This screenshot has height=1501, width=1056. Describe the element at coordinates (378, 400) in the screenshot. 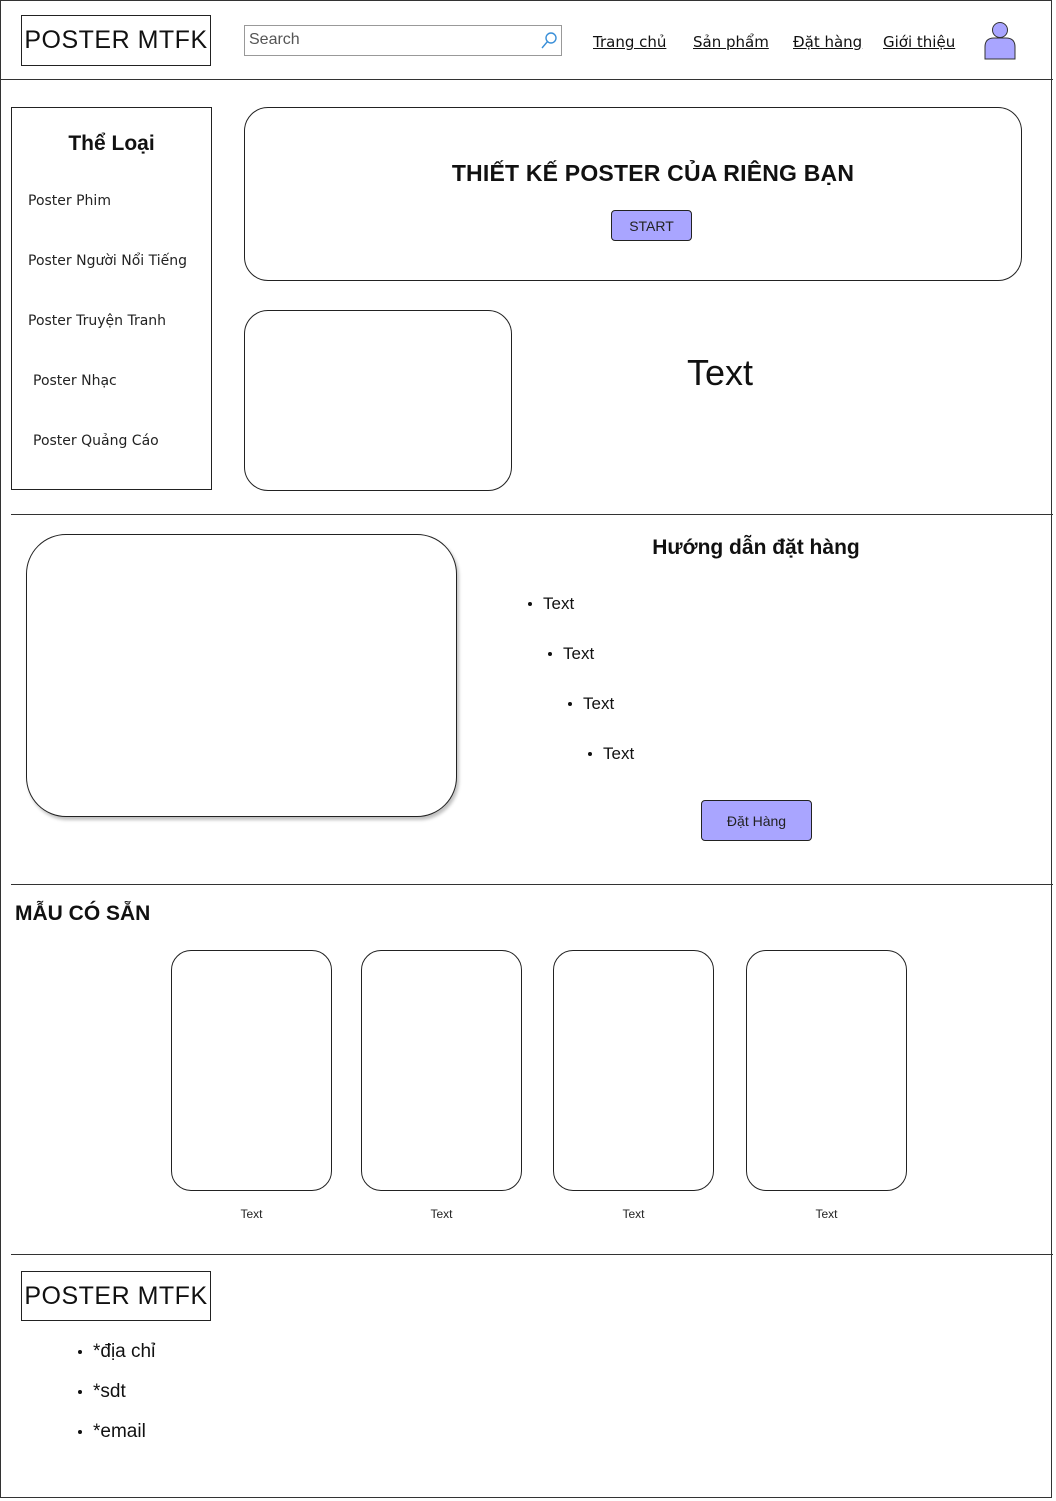

I see `feature-image-placeholder` at that location.